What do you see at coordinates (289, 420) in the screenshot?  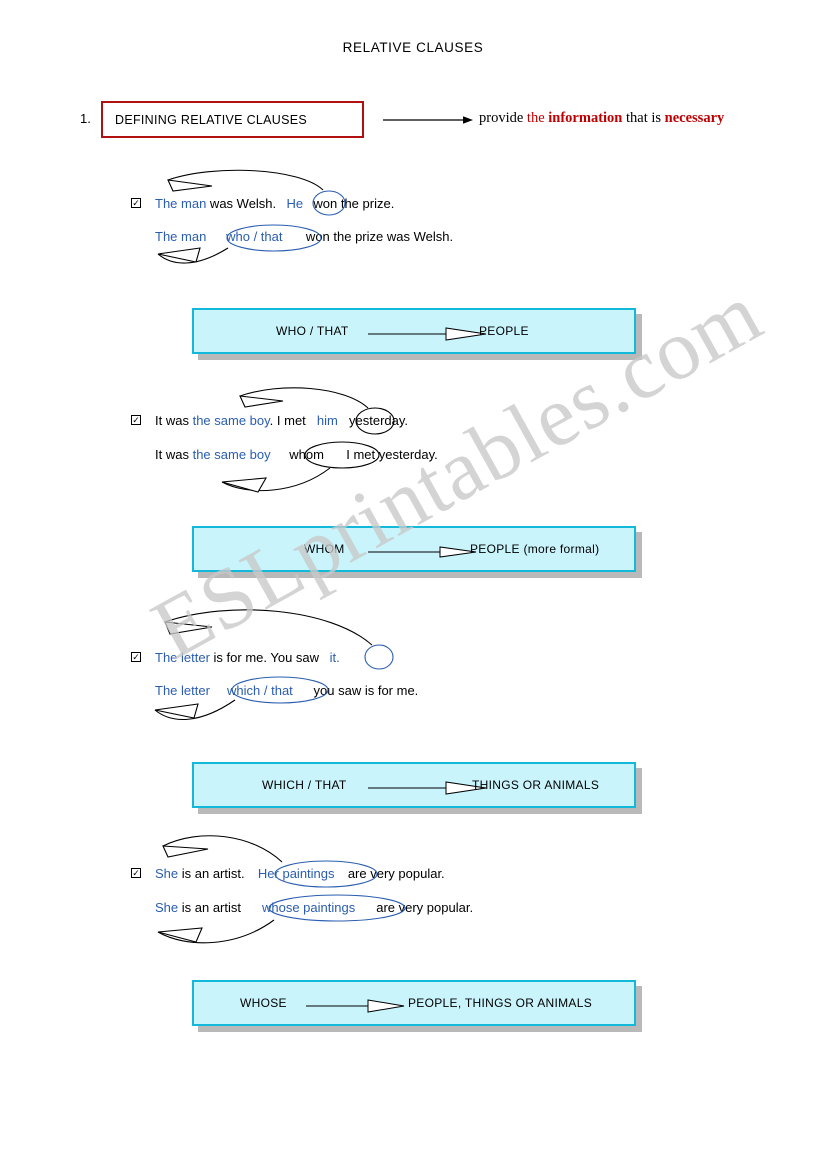 I see `example-2-line1-mid: . I met` at bounding box center [289, 420].